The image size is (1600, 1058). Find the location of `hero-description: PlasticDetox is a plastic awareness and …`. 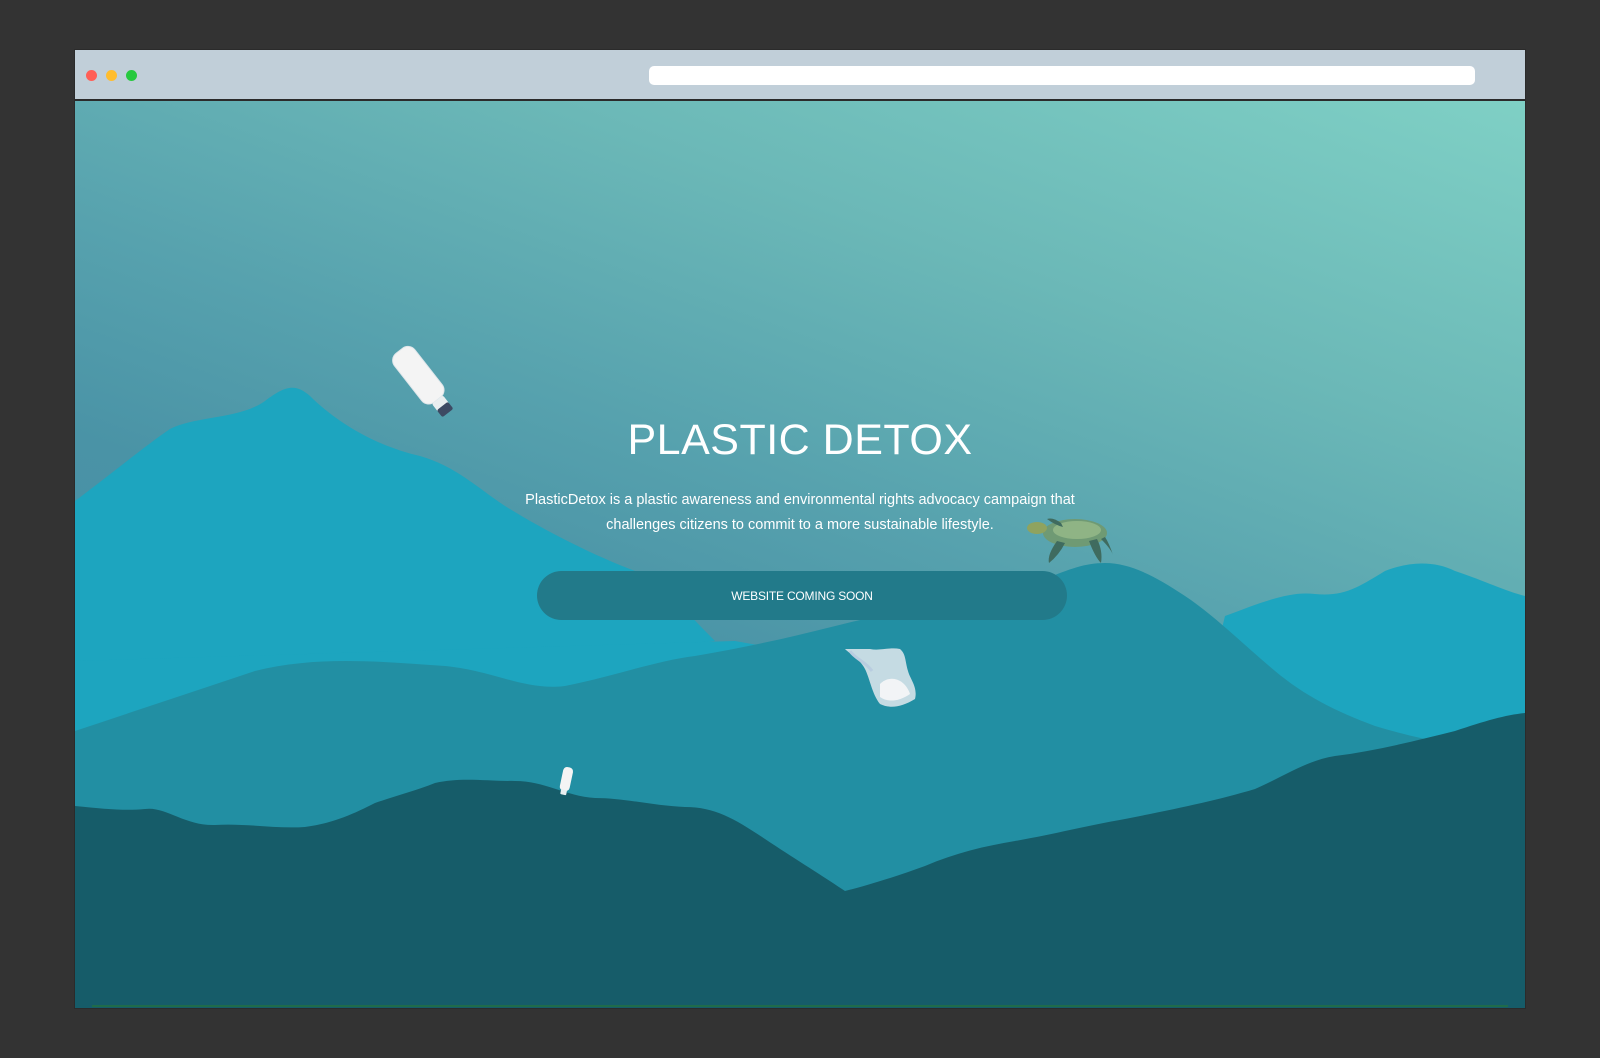

hero-description: PlasticDetox is a plastic awareness and … is located at coordinates (800, 512).